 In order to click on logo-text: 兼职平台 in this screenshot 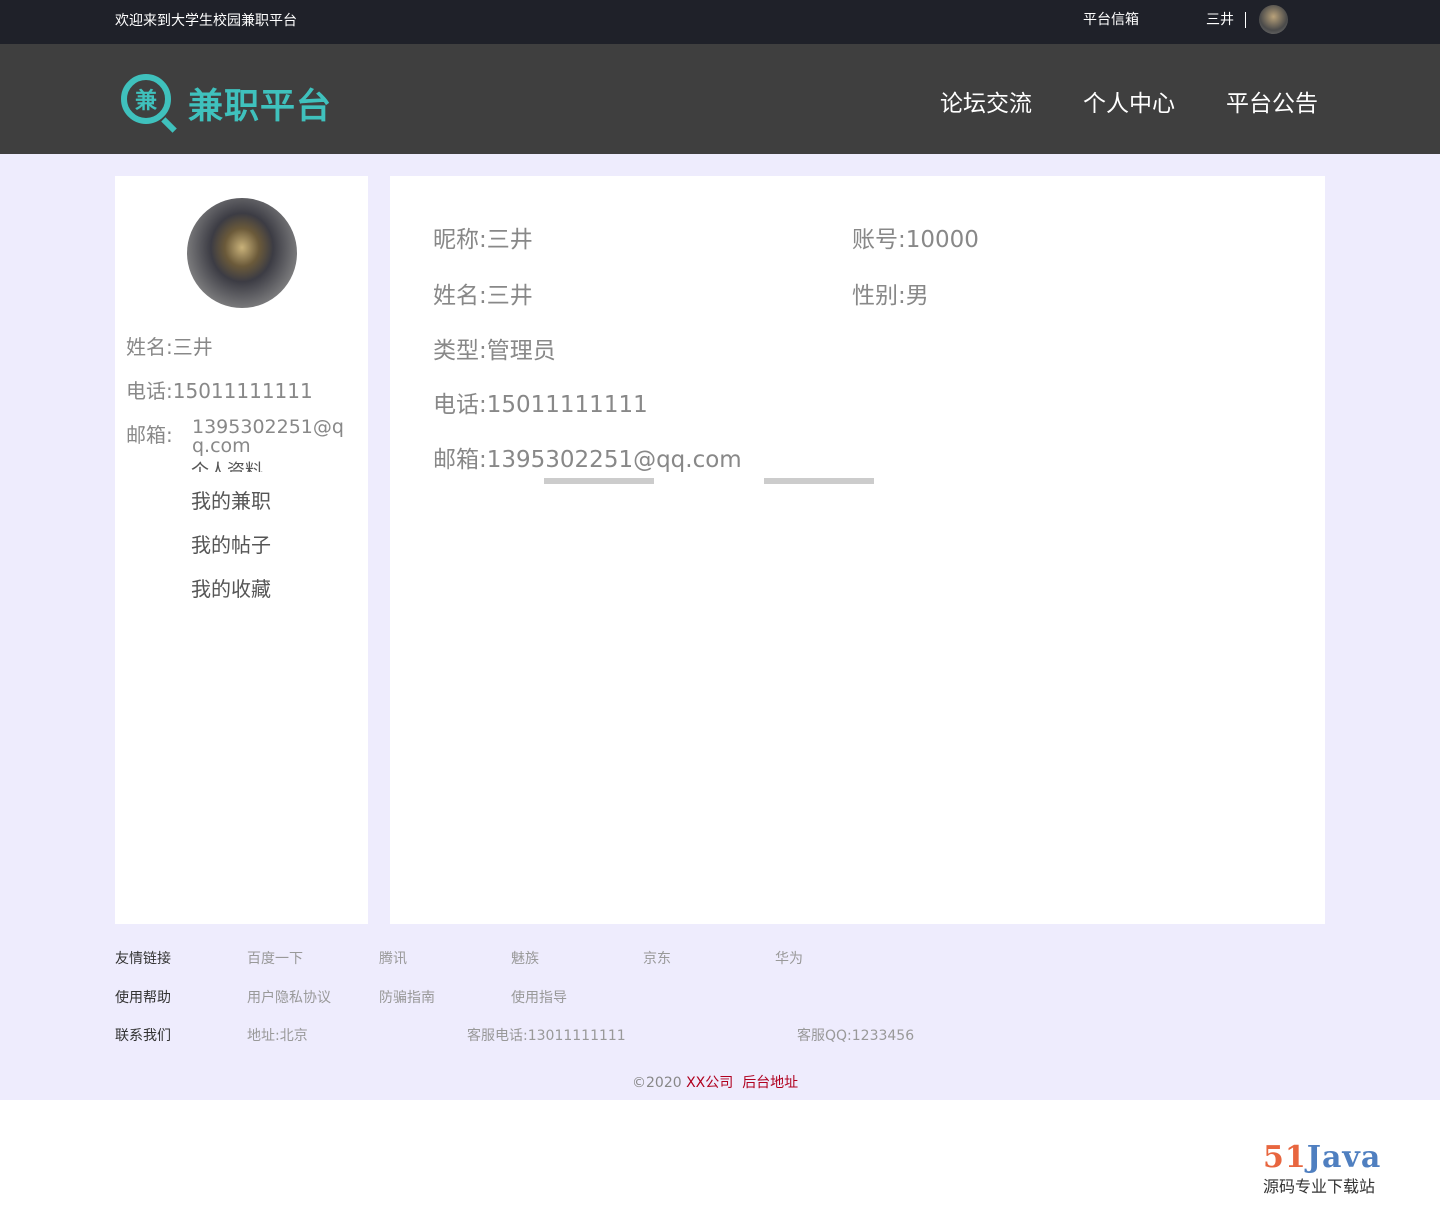, I will do `click(260, 103)`.